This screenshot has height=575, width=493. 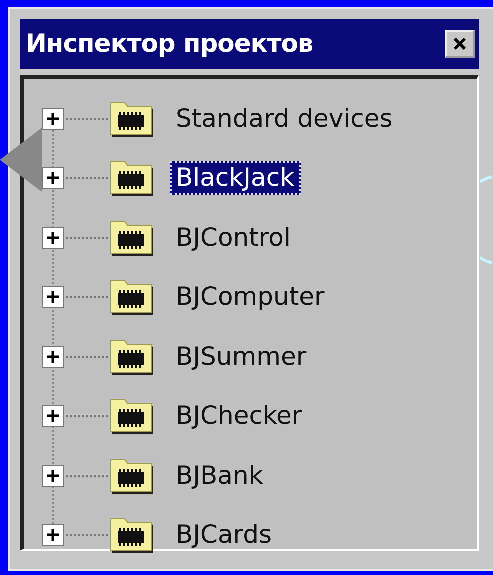 I want to click on tree-item: BJControl, so click(x=233, y=237).